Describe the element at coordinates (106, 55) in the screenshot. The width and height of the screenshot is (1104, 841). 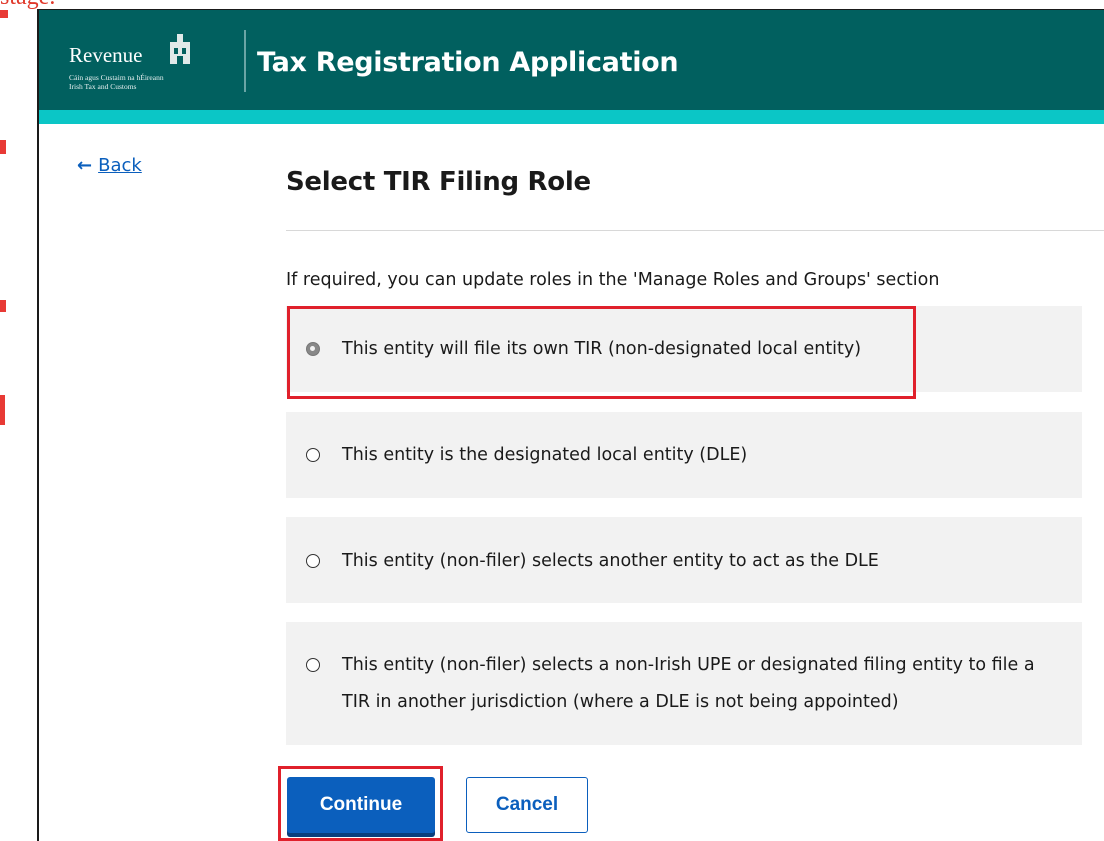
I see `logo-wordmark: Revenue` at that location.